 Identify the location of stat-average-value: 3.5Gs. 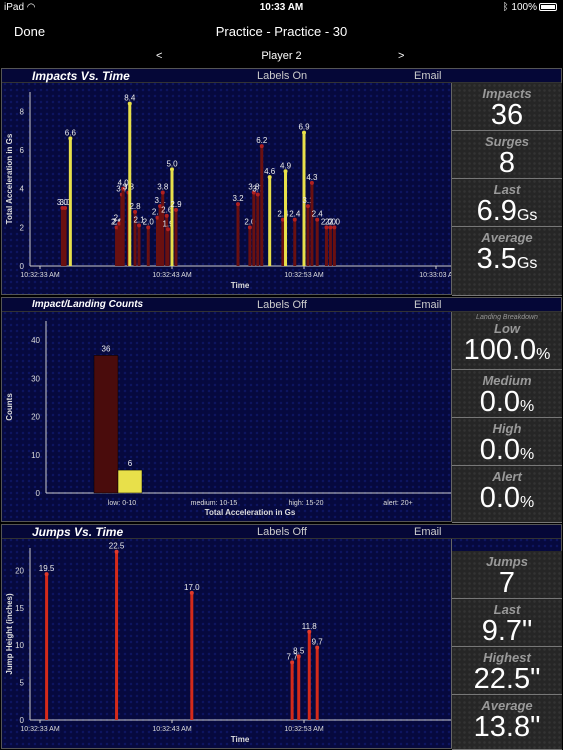
(507, 259).